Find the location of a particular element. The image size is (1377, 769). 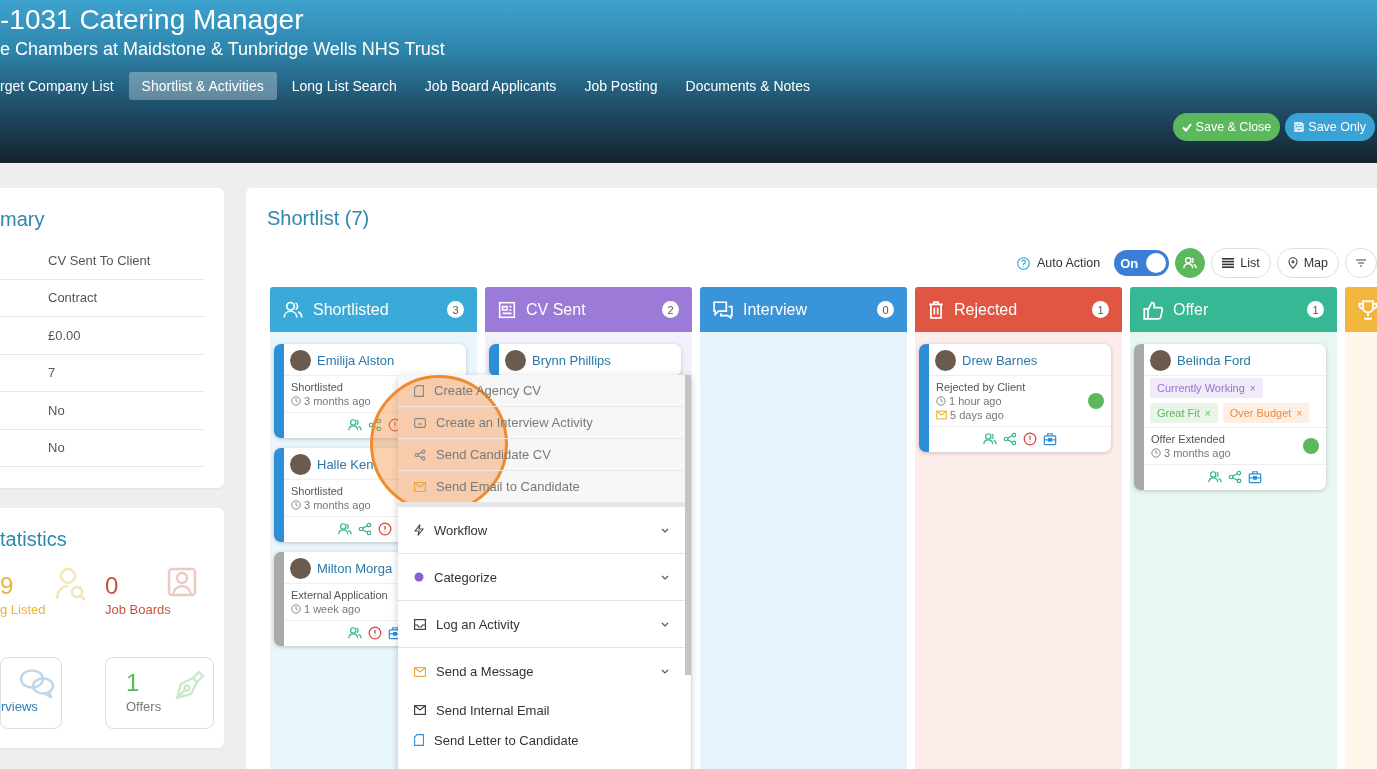

candidate-name: Brynn Phillips is located at coordinates (571, 360).